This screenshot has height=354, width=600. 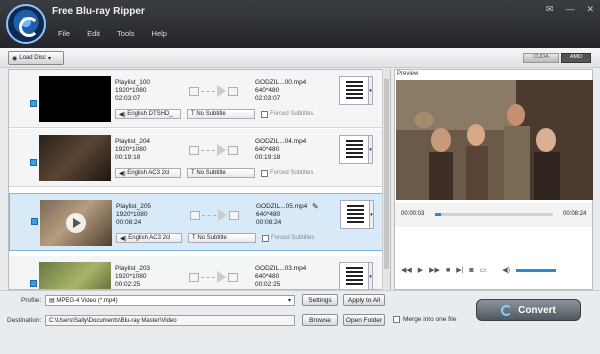 I want to click on menu-tools: Tools, so click(x=126, y=33).